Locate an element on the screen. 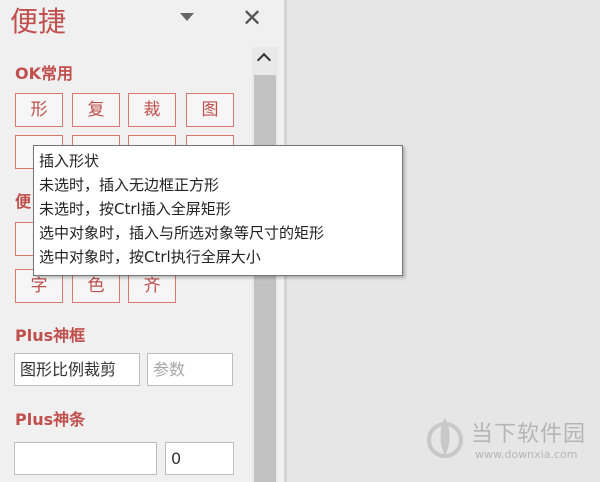 This screenshot has width=600, height=482. pane-title: 便捷 is located at coordinates (38, 21).